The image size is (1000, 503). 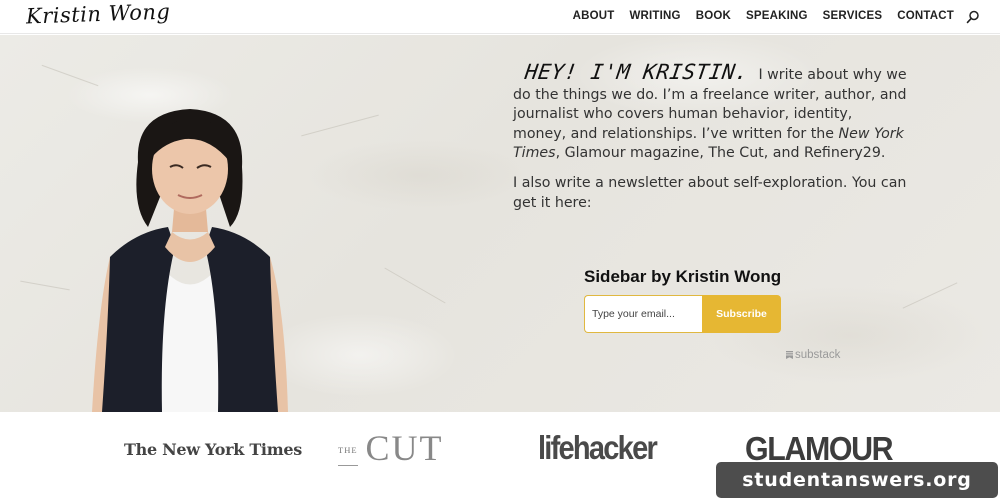 What do you see at coordinates (594, 16) in the screenshot?
I see `nav-about: ABOUT` at bounding box center [594, 16].